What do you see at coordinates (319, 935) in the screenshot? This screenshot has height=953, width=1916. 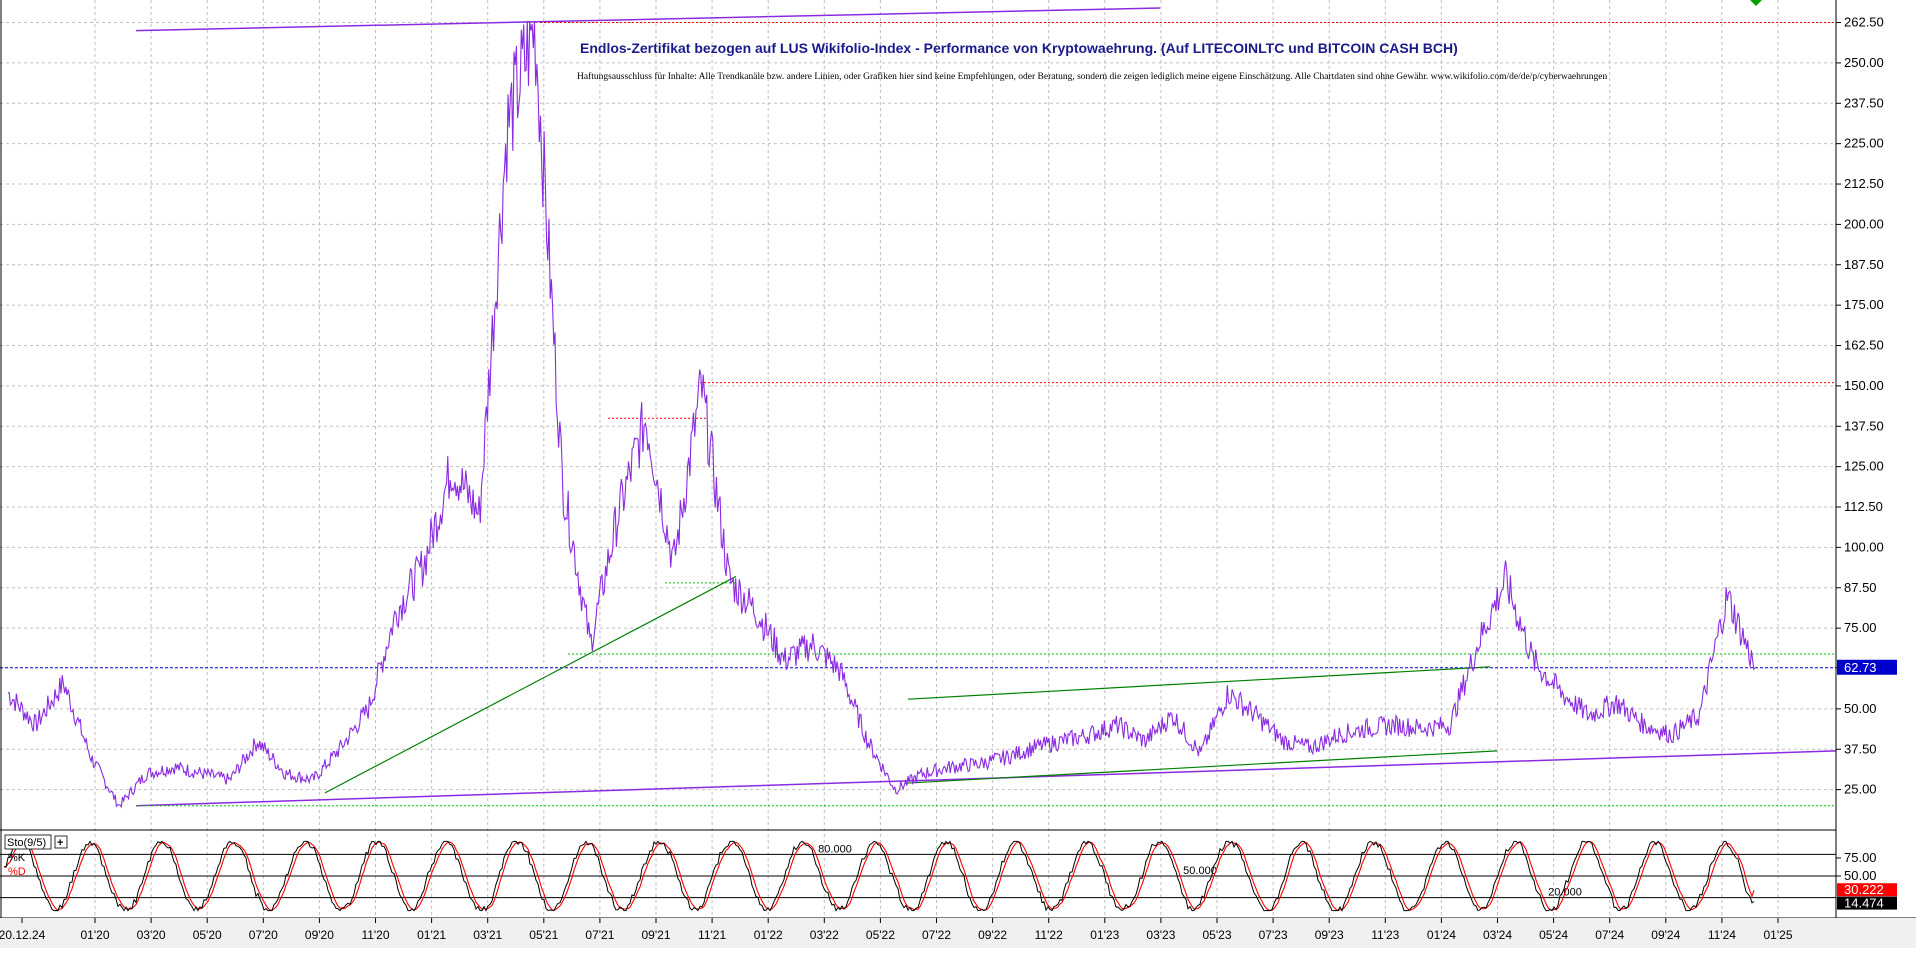 I see `x-tick-label: 09'20` at bounding box center [319, 935].